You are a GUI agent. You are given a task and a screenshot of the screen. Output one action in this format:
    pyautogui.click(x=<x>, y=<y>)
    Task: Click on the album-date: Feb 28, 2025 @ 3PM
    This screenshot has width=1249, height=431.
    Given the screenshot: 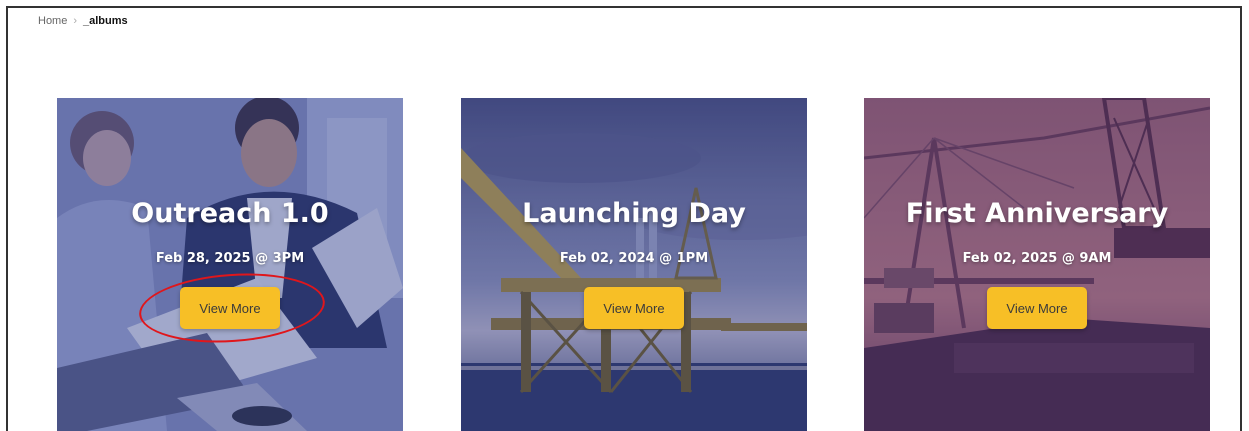 What is the action you would take?
    pyautogui.click(x=230, y=258)
    